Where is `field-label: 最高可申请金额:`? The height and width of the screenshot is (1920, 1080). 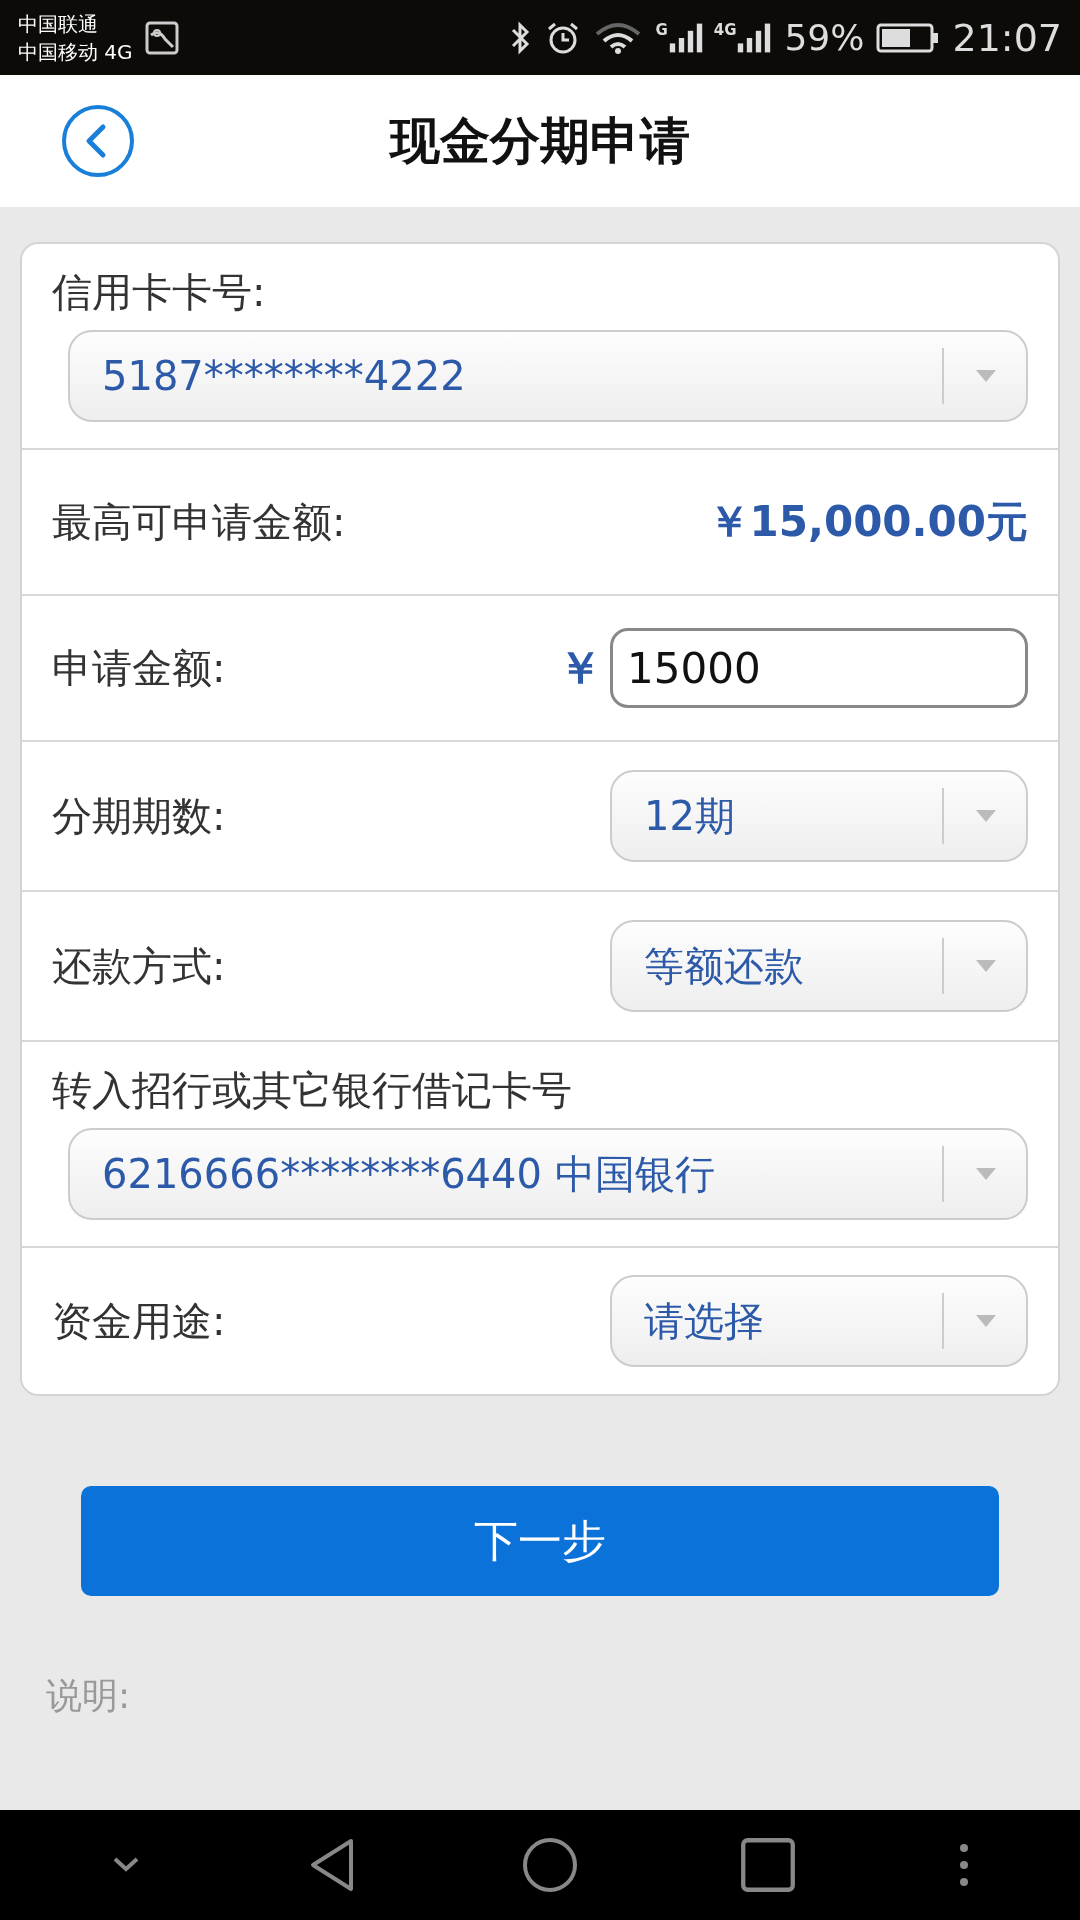 field-label: 最高可申请金额: is located at coordinates (199, 522).